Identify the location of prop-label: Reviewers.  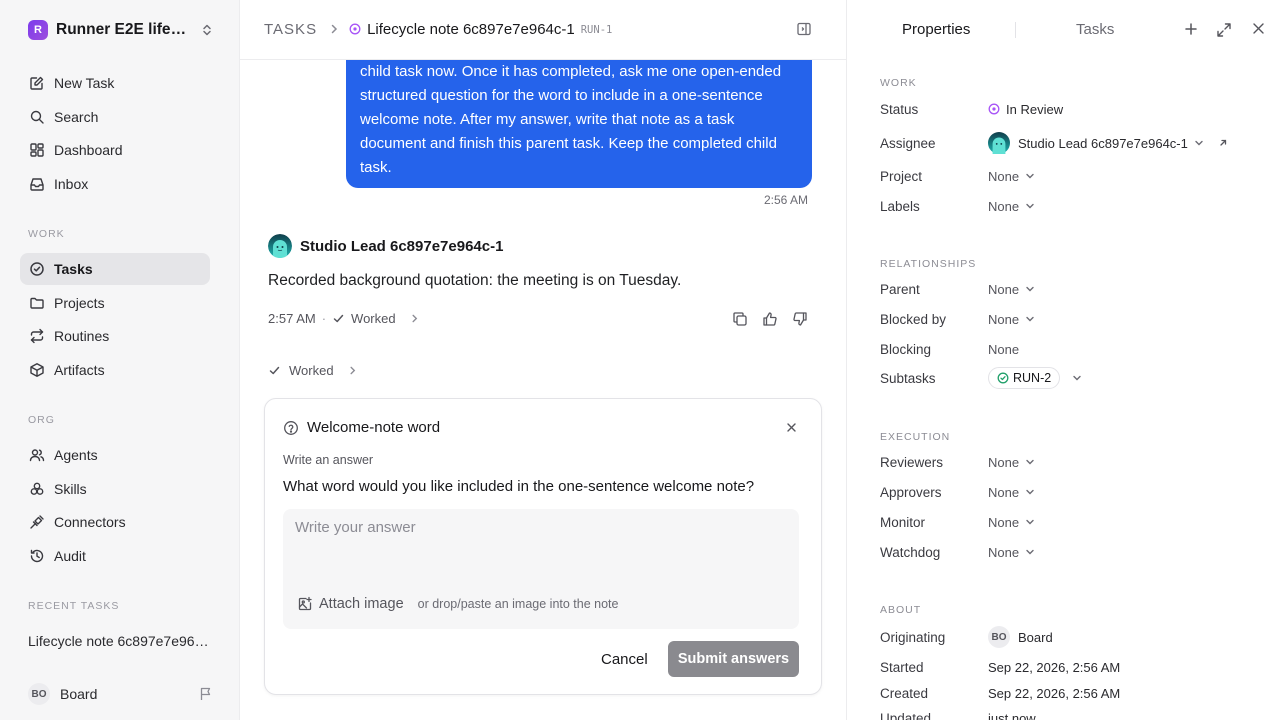
(912, 462).